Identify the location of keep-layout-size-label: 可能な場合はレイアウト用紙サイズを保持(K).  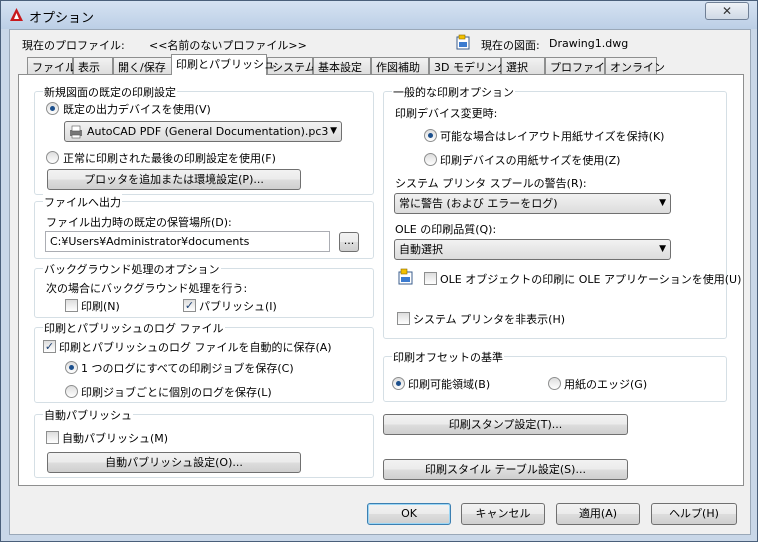
(552, 136).